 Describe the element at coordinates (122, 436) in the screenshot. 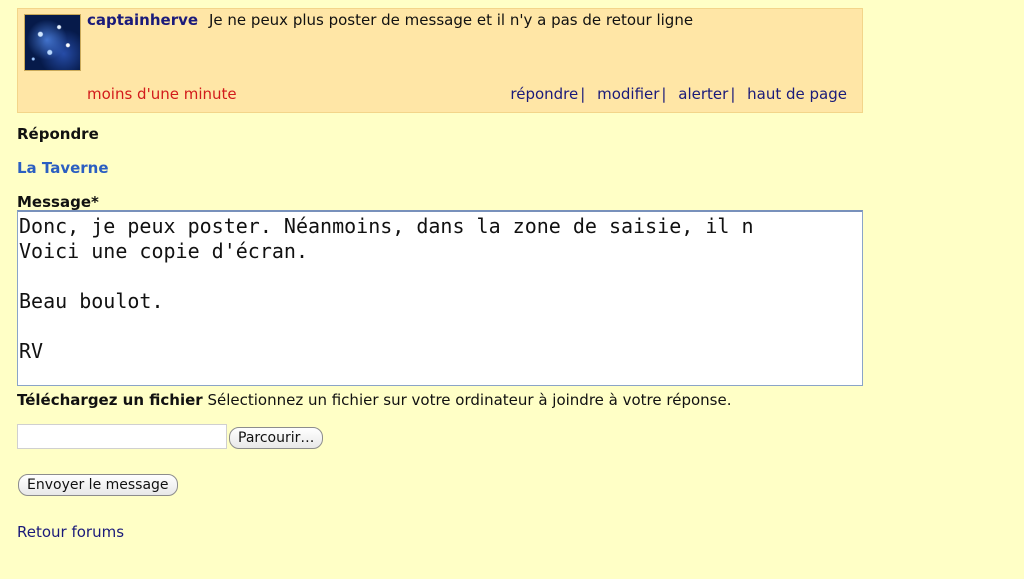

I see `file-path-input` at that location.